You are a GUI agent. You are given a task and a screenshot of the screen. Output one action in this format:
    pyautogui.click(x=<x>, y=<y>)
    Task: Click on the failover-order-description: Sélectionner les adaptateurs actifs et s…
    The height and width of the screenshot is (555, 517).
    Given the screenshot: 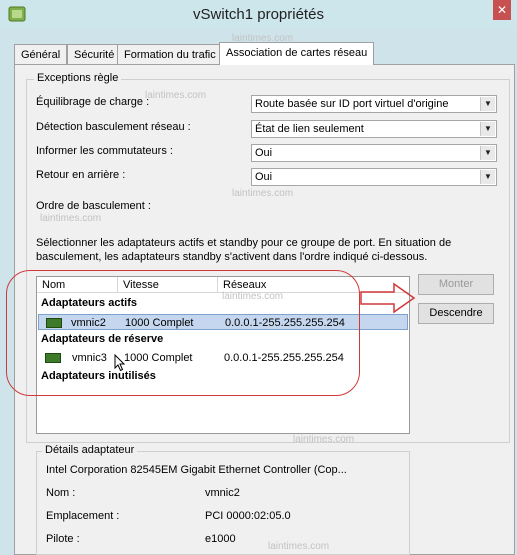 What is the action you would take?
    pyautogui.click(x=244, y=250)
    